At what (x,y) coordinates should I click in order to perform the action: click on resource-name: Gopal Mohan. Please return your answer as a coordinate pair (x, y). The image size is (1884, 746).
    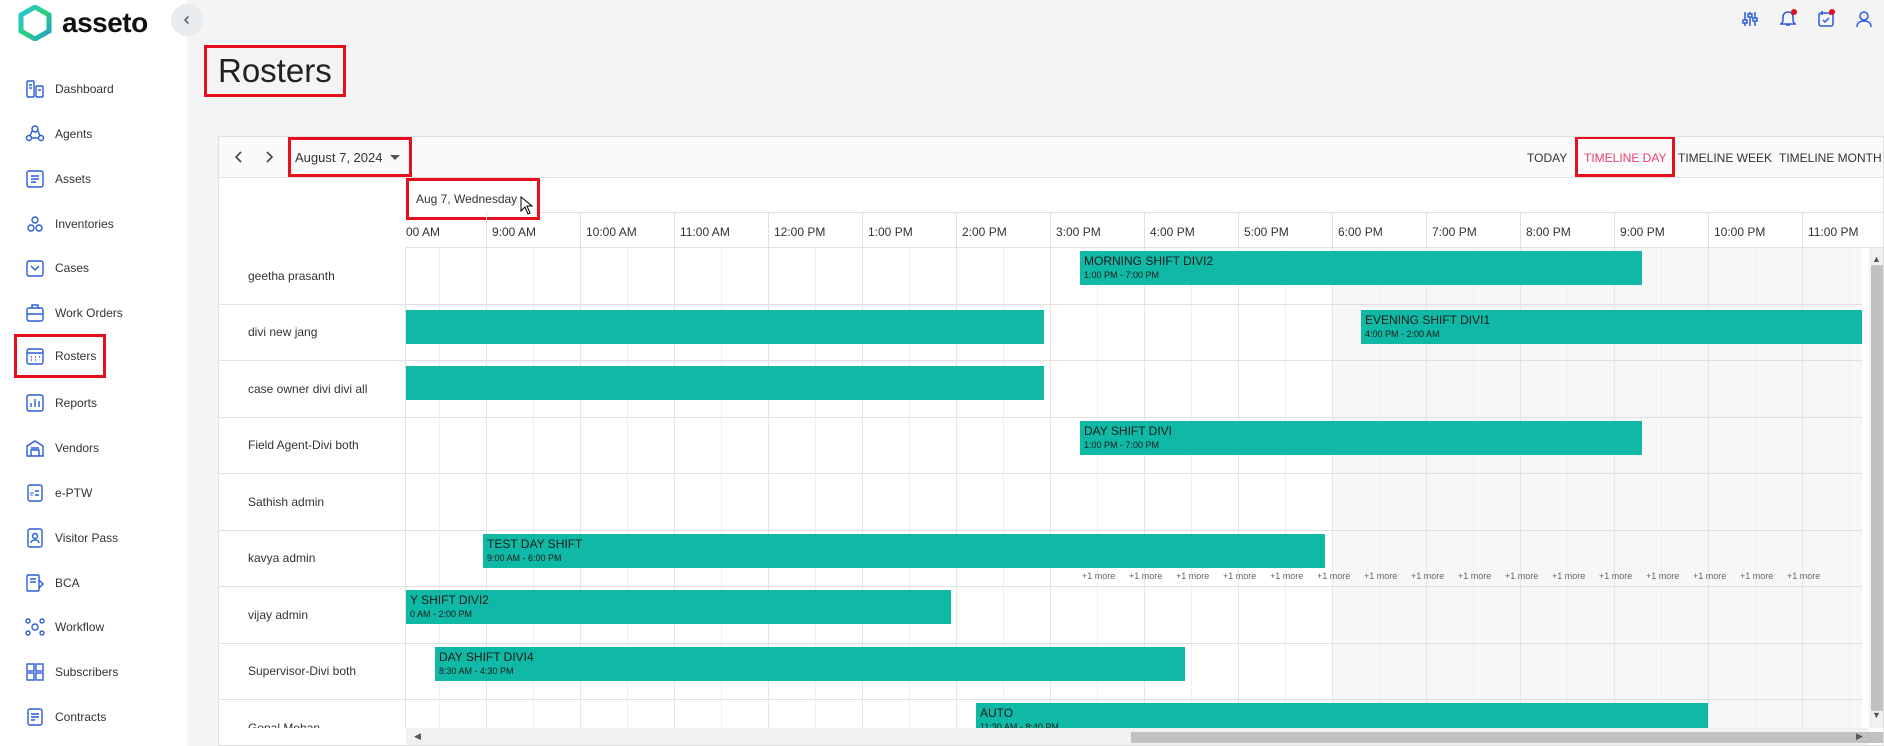
    Looking at the image, I should click on (312, 714).